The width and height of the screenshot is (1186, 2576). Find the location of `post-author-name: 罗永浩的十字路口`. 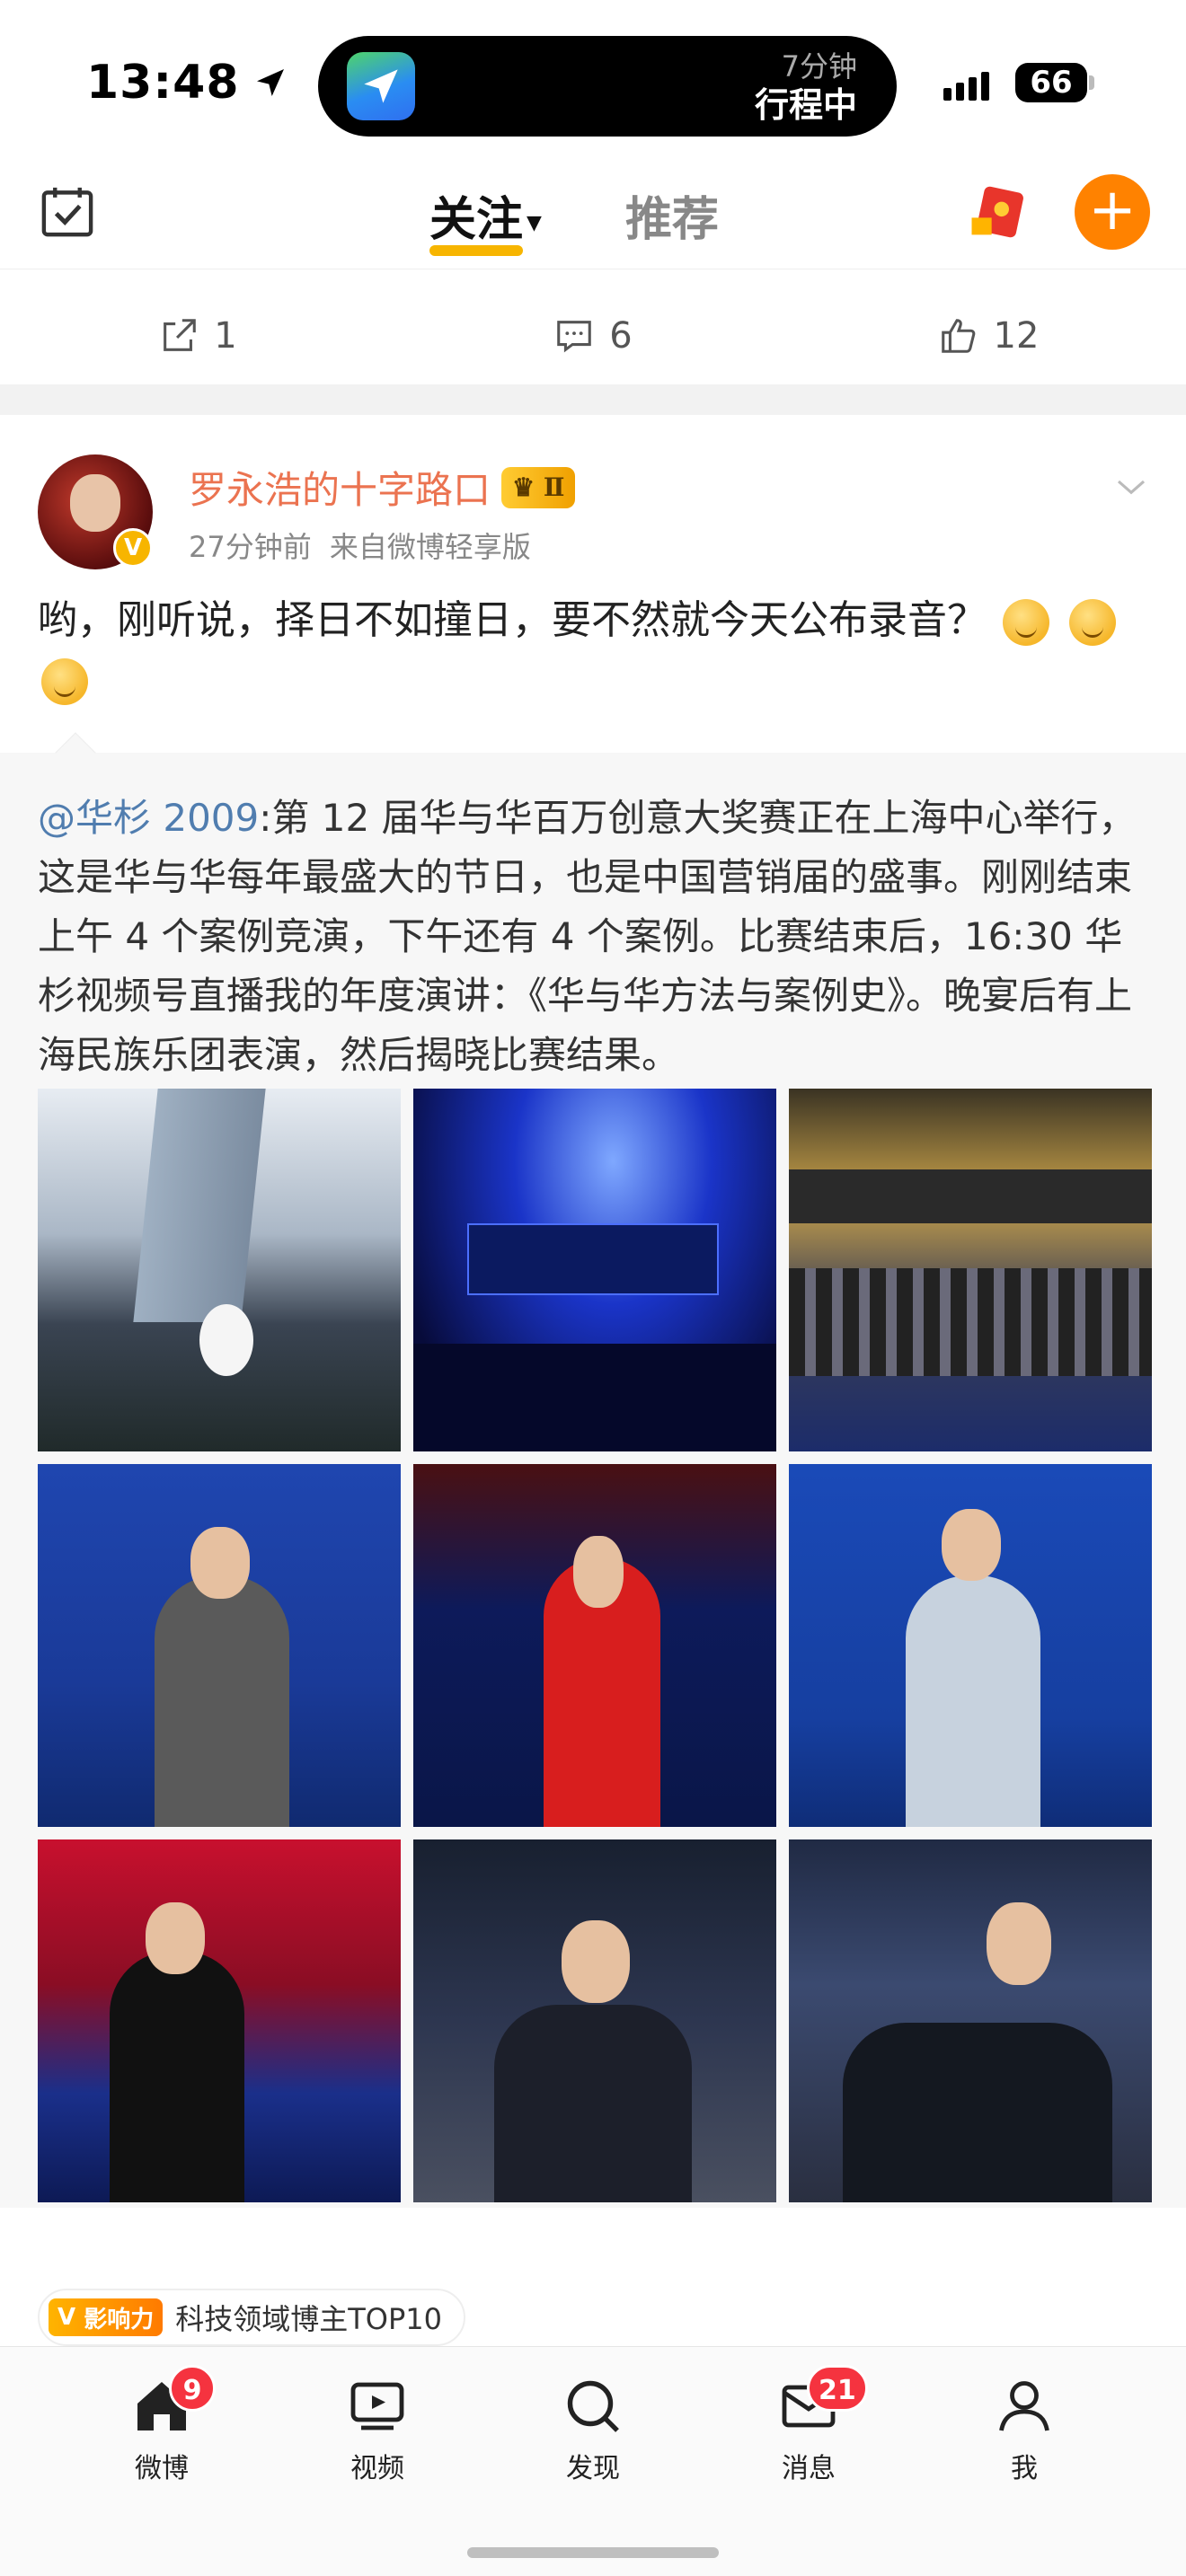

post-author-name: 罗永浩的十字路口 is located at coordinates (340, 490).